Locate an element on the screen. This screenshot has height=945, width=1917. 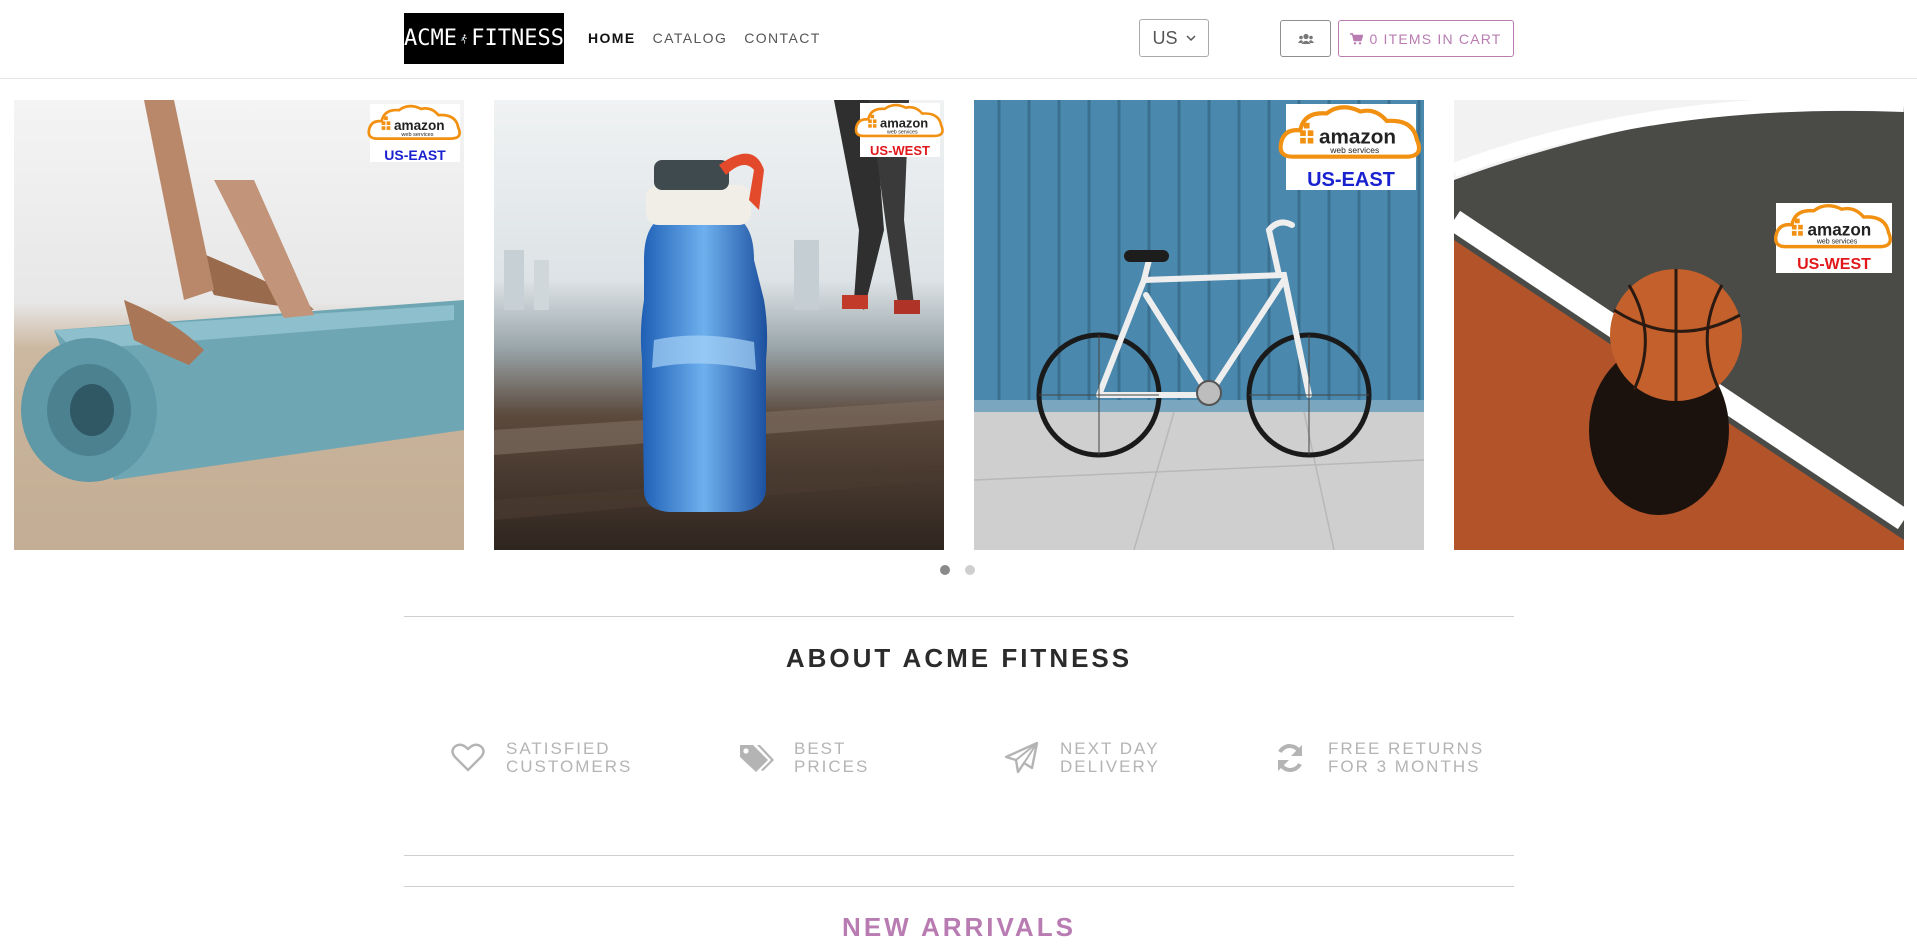
region-select-value: US is located at coordinates (1165, 37).